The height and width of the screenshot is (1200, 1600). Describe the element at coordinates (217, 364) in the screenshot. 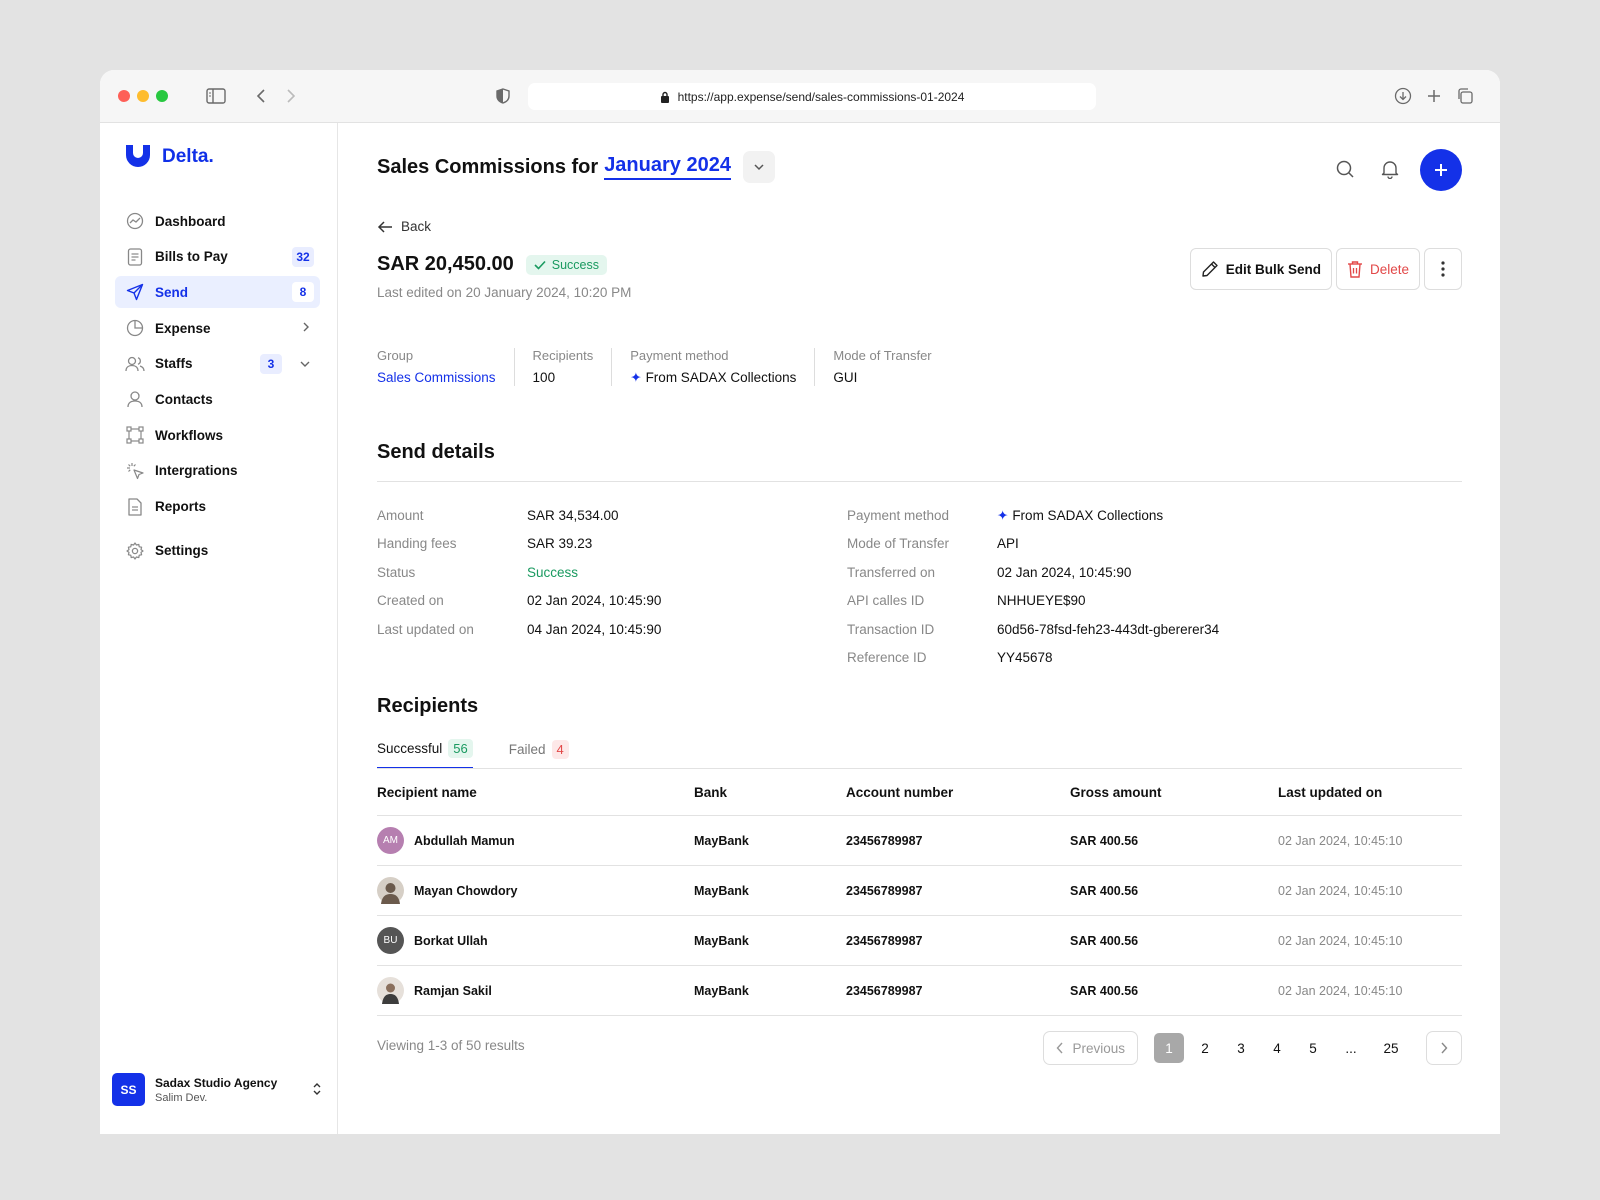

I see `sidebar-item-staffs: Staffs 3` at that location.